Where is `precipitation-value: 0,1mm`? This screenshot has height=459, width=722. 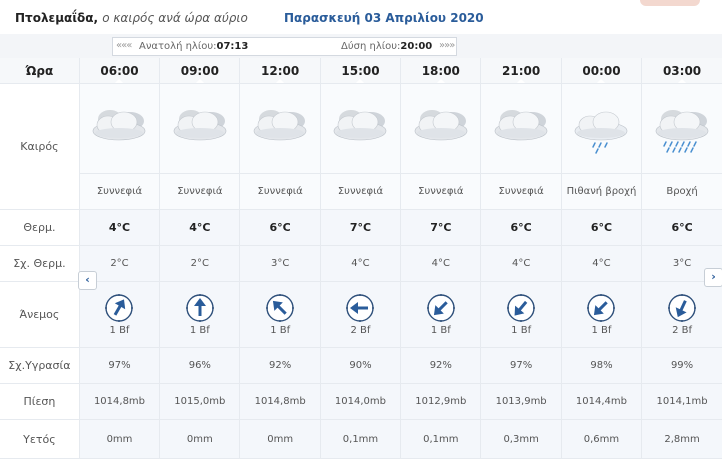
precipitation-value: 0,1mm is located at coordinates (360, 439).